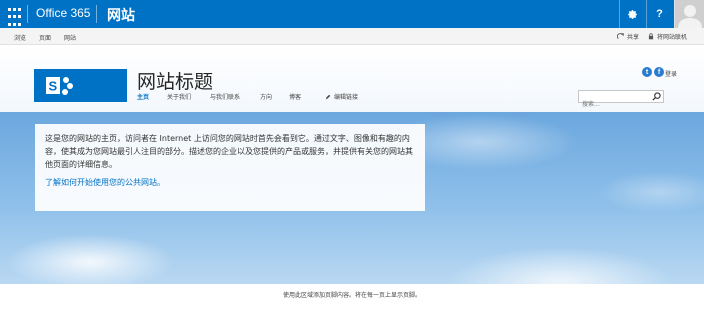 This screenshot has height=310, width=704. What do you see at coordinates (651, 36) in the screenshot?
I see `lock-icon` at bounding box center [651, 36].